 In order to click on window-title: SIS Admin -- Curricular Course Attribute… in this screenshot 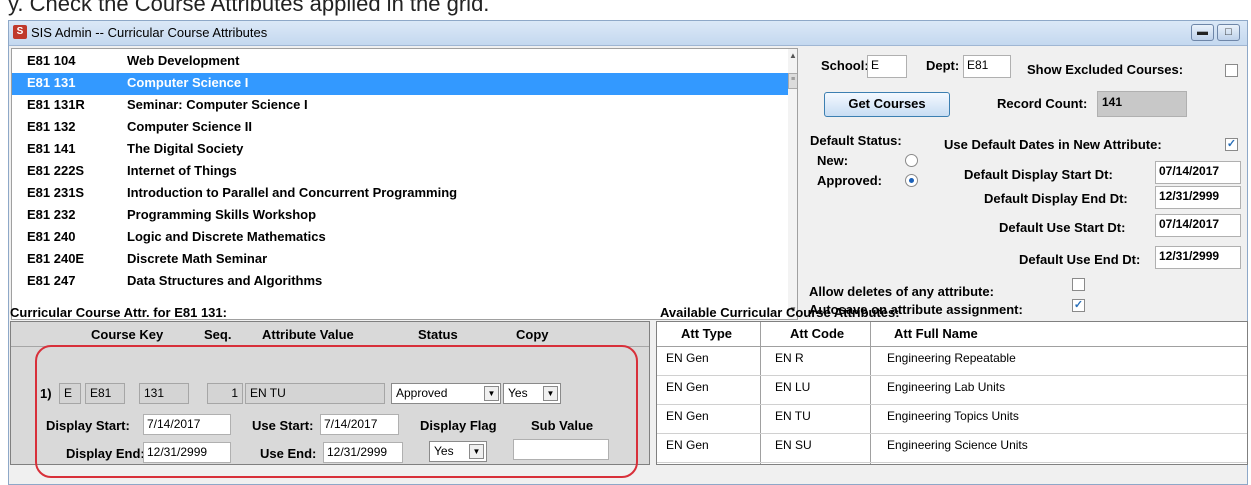, I will do `click(149, 32)`.